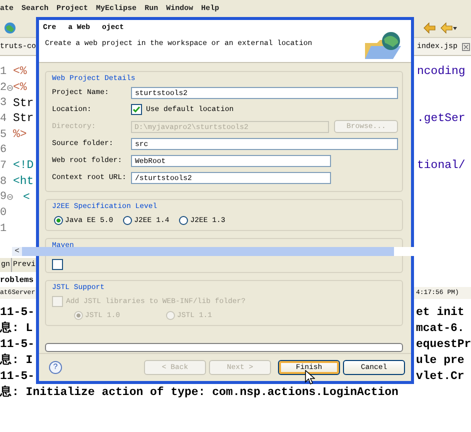 This screenshot has width=471, height=432. I want to click on console-line: 息: I, so click(16, 360).